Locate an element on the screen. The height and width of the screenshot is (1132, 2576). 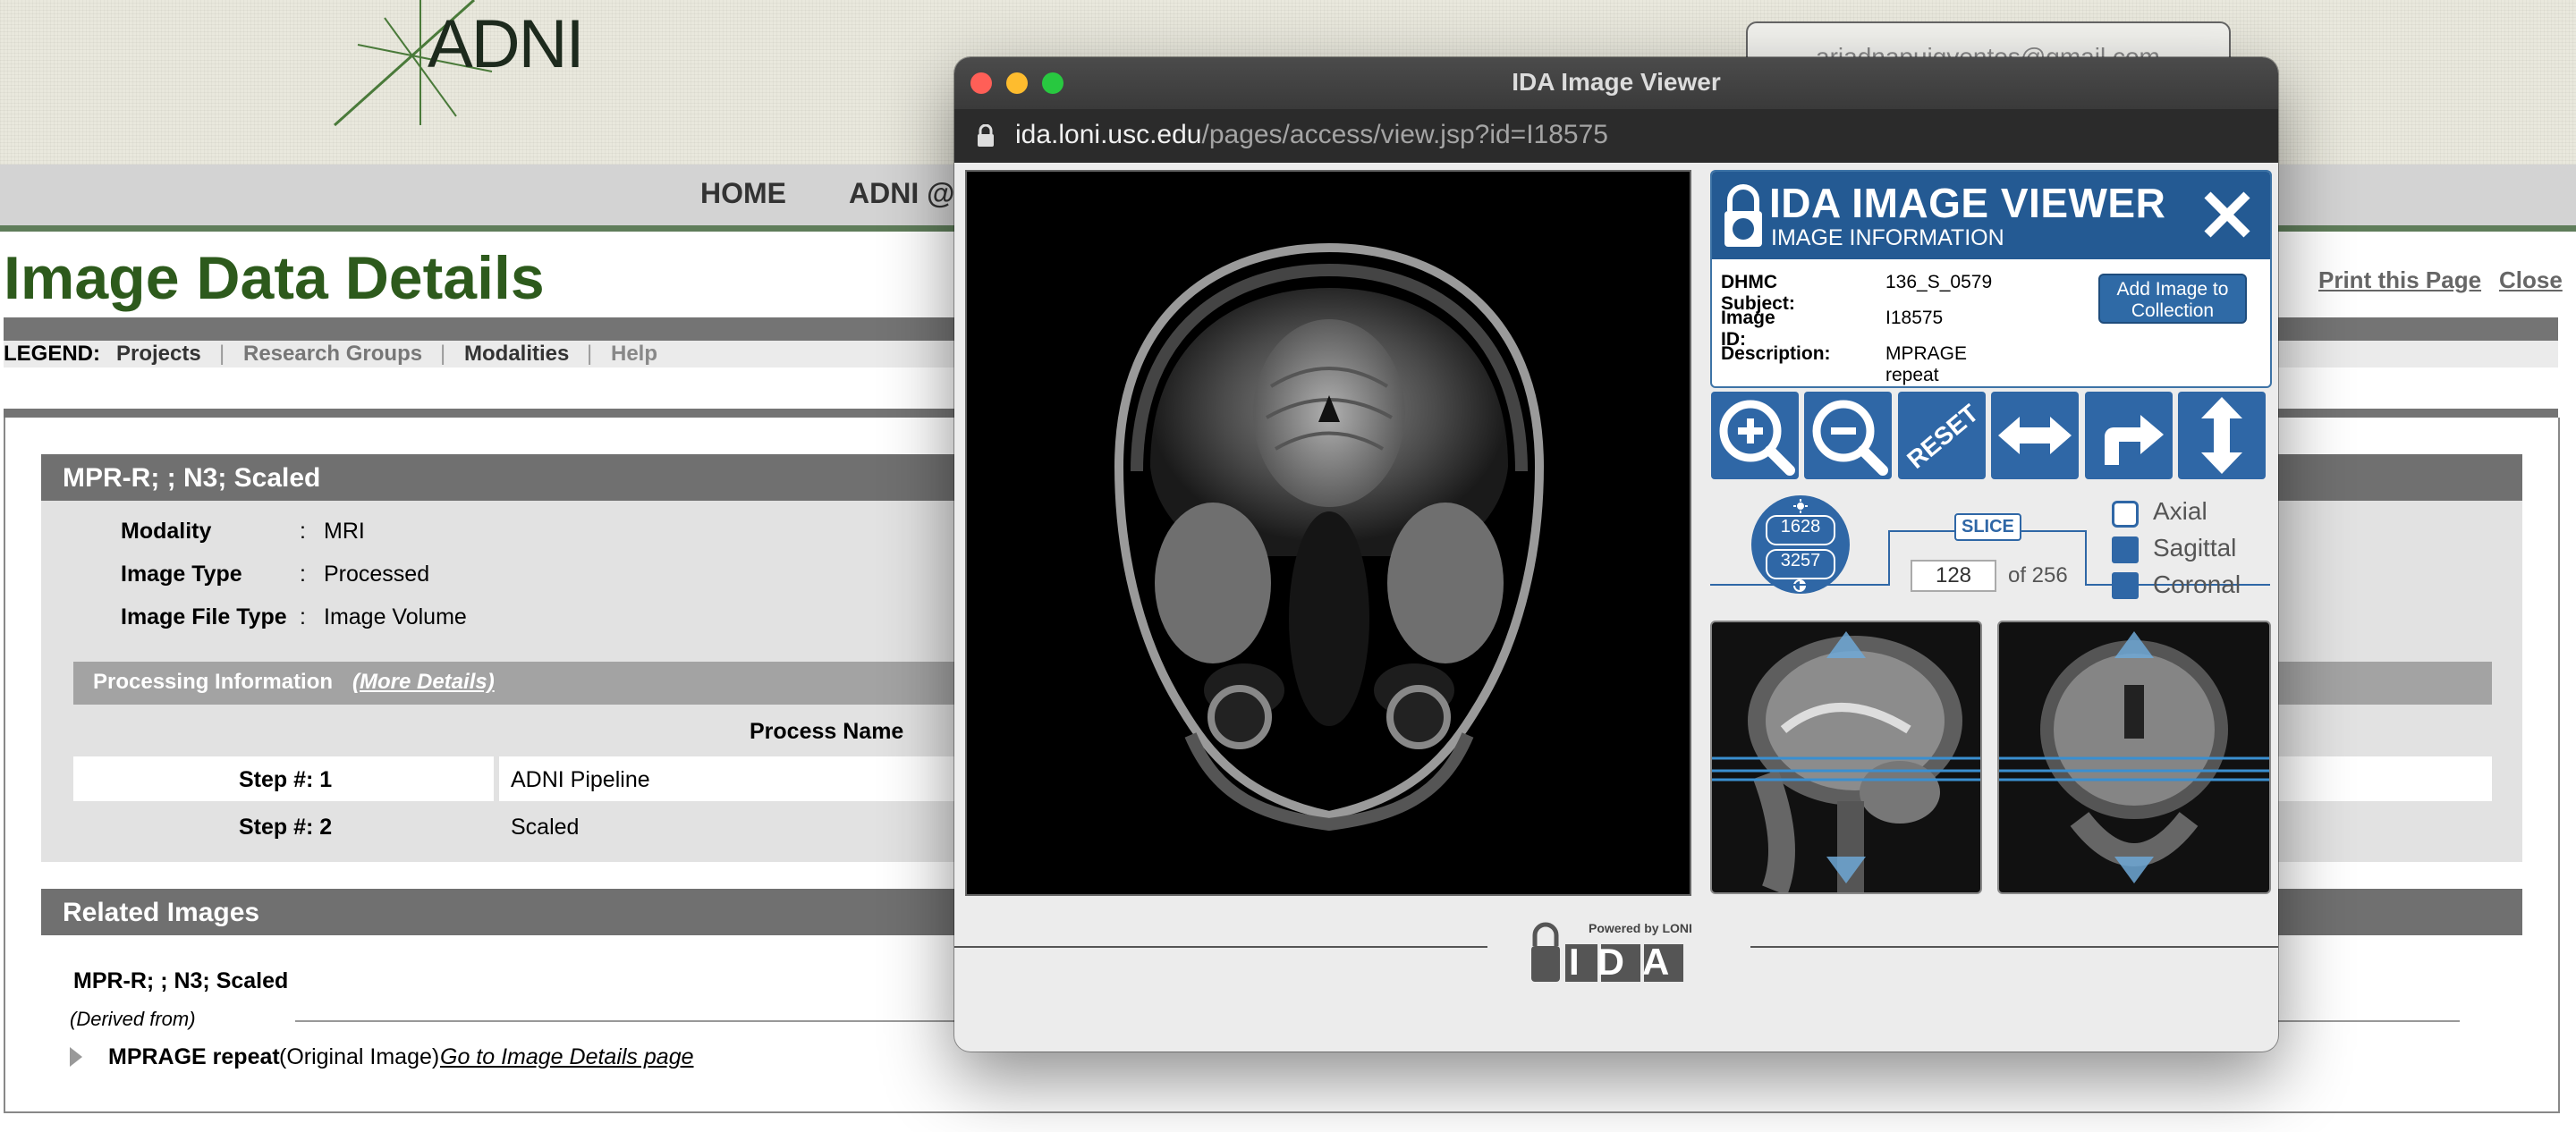
add-to-collection-button: Add Image to Collection is located at coordinates (2172, 299).